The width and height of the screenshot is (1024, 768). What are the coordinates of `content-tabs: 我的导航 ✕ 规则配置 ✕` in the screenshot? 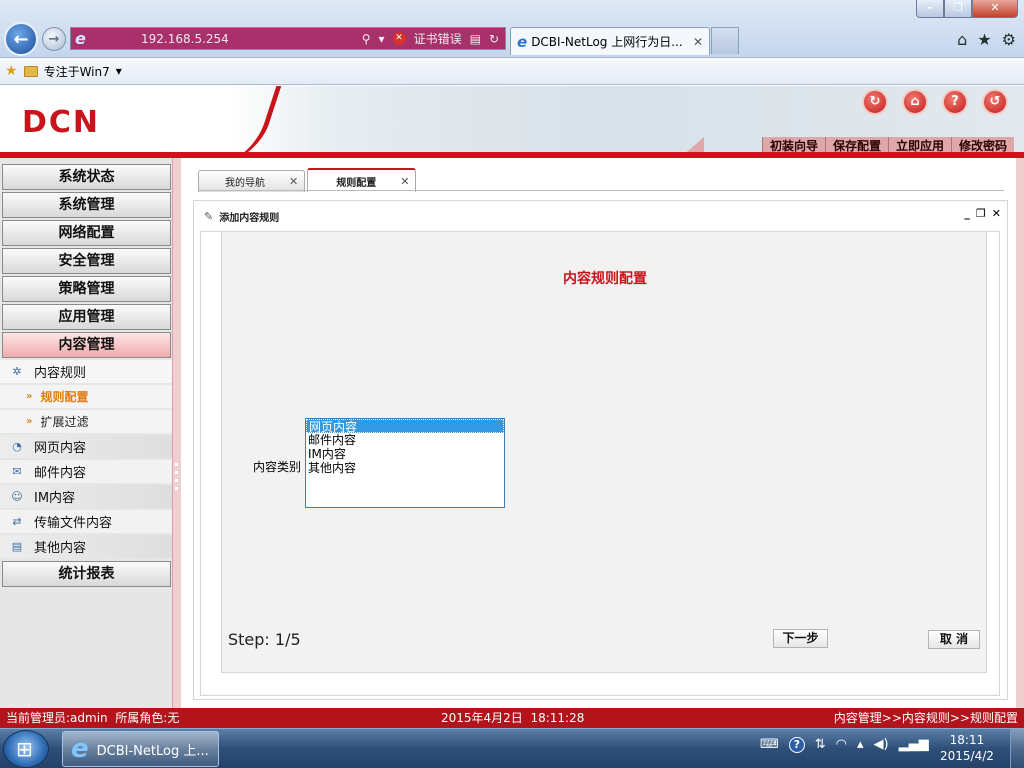 It's located at (307, 180).